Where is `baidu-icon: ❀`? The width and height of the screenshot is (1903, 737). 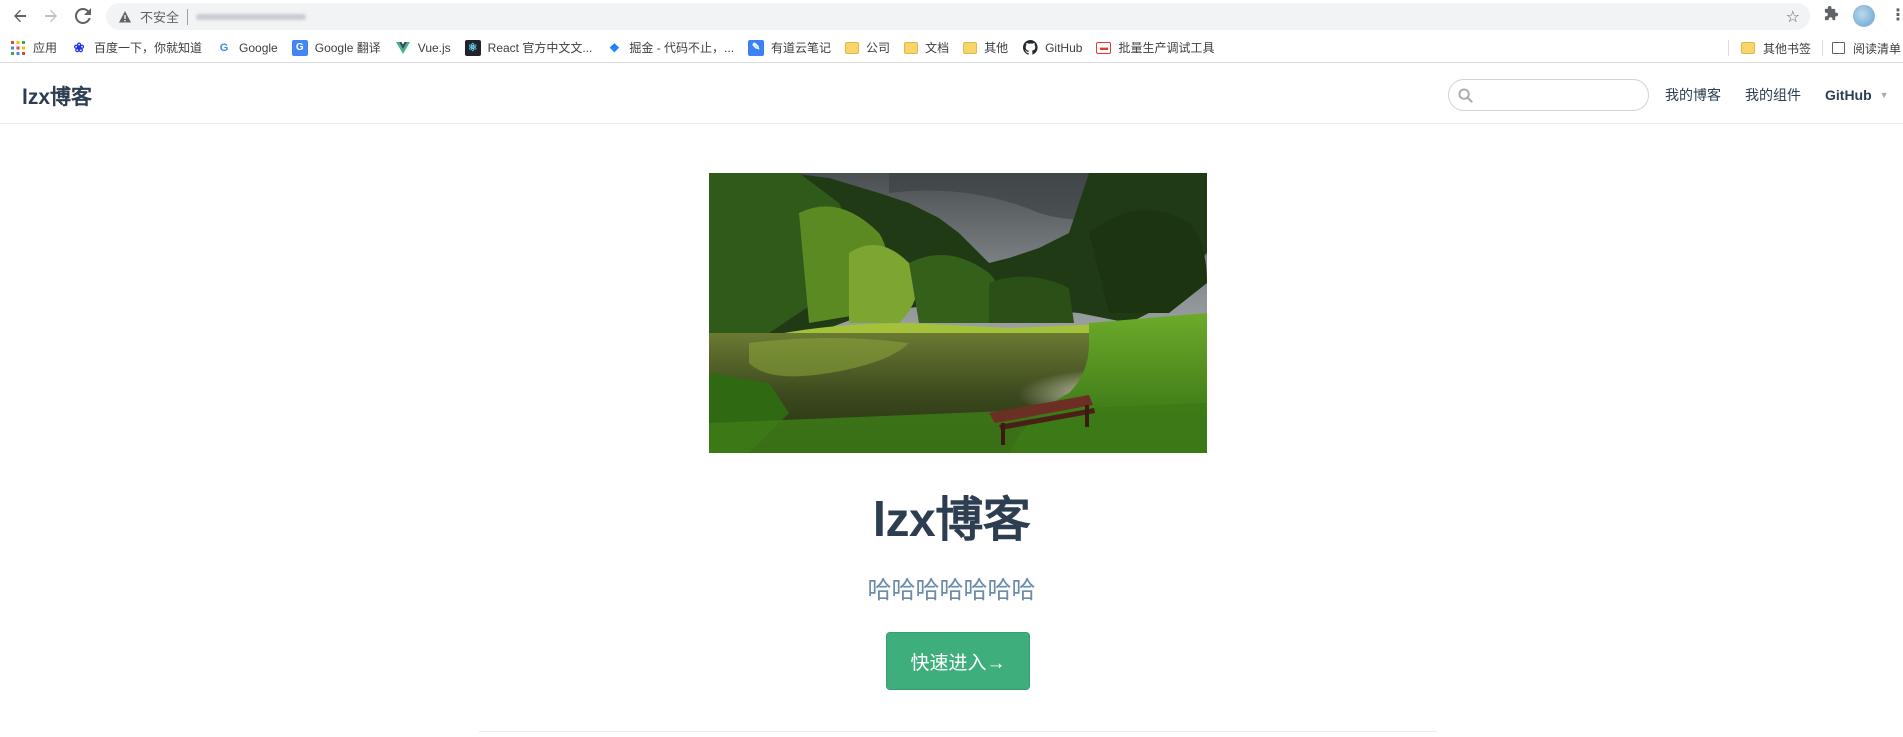
baidu-icon: ❀ is located at coordinates (79, 47).